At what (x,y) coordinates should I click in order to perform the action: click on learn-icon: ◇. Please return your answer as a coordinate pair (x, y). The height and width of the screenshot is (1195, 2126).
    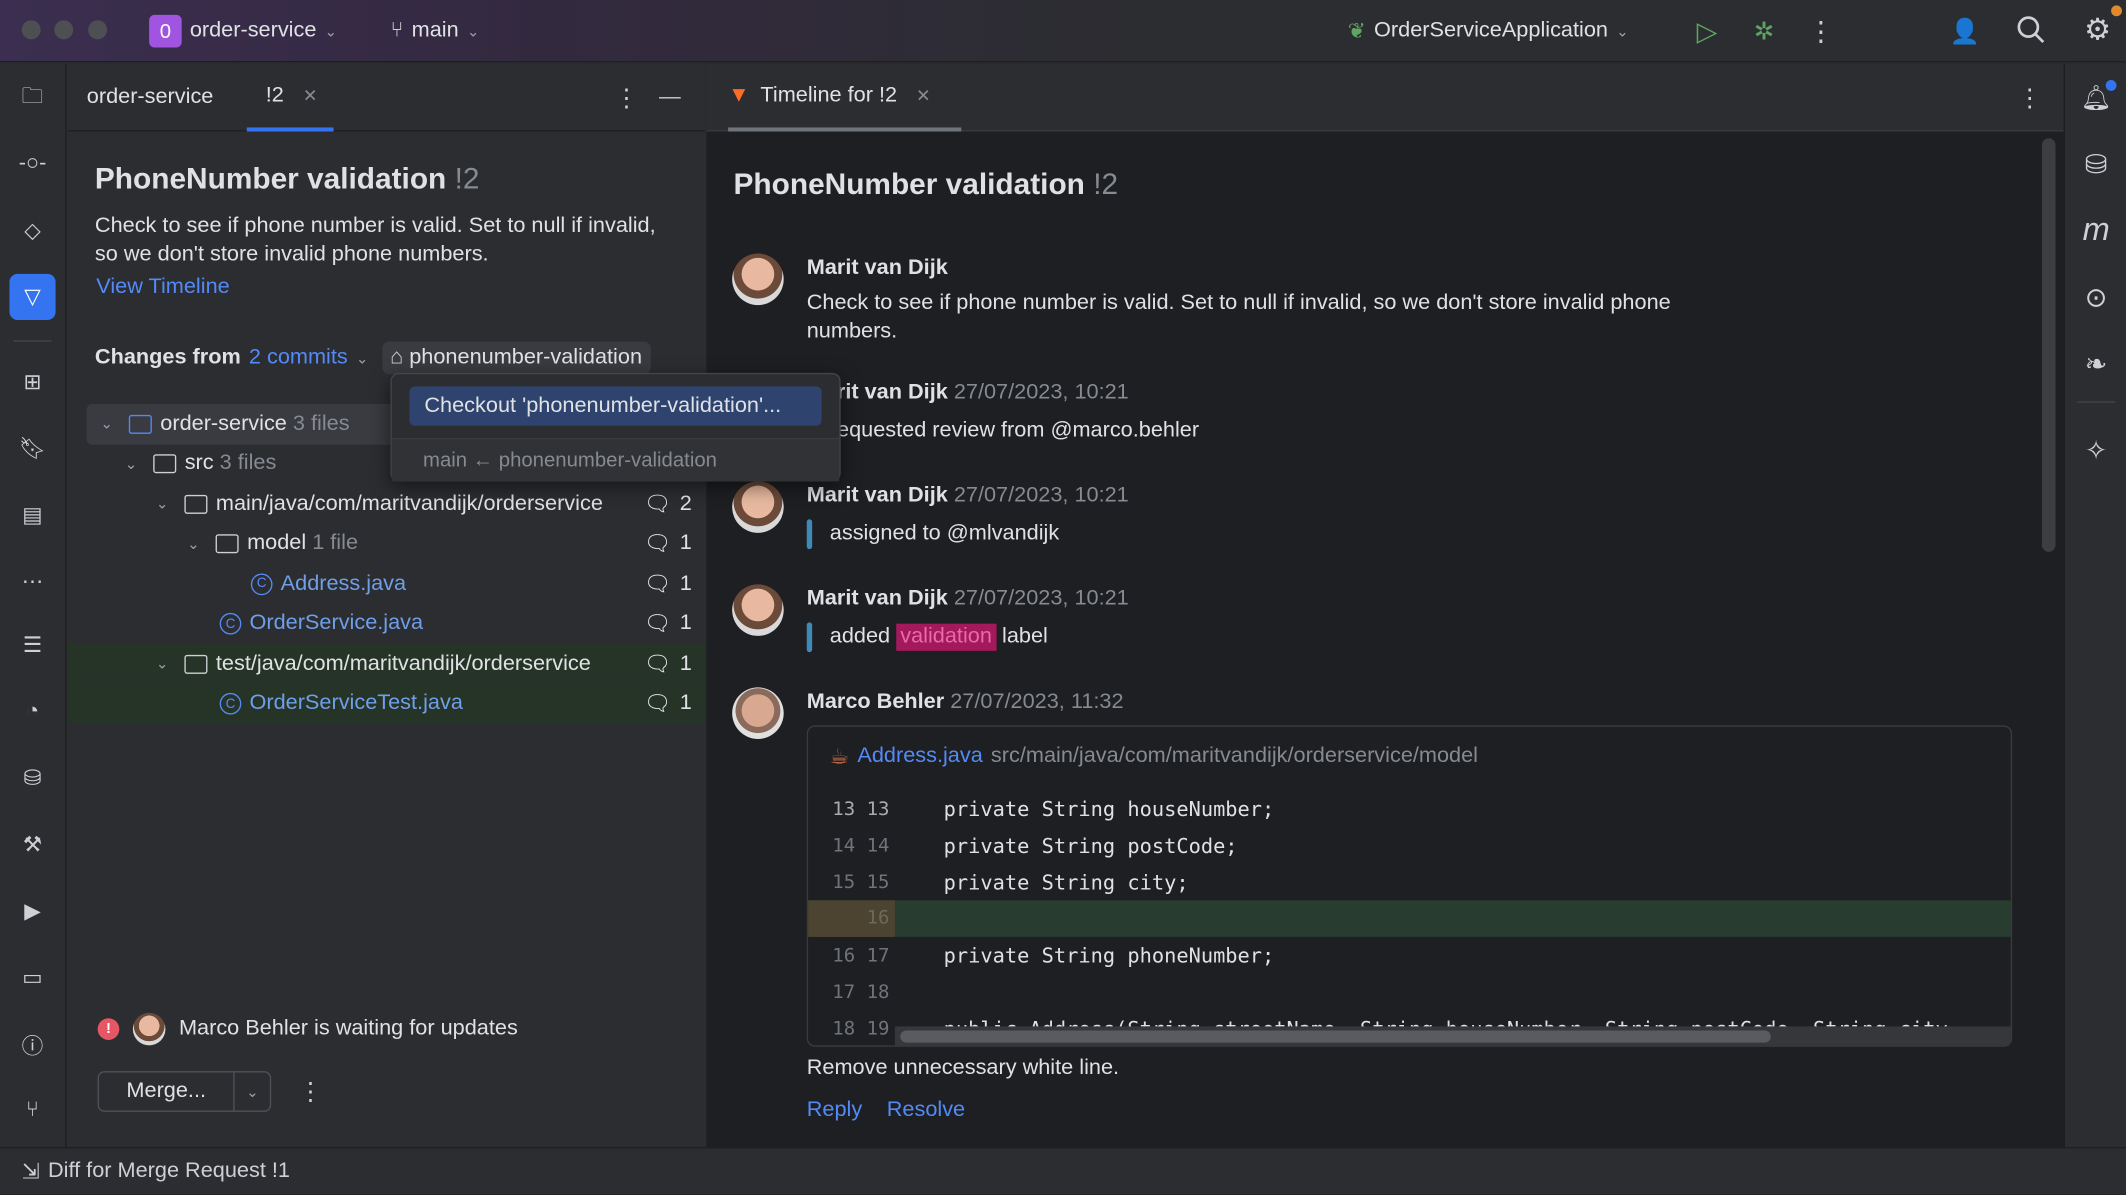
    Looking at the image, I should click on (32, 230).